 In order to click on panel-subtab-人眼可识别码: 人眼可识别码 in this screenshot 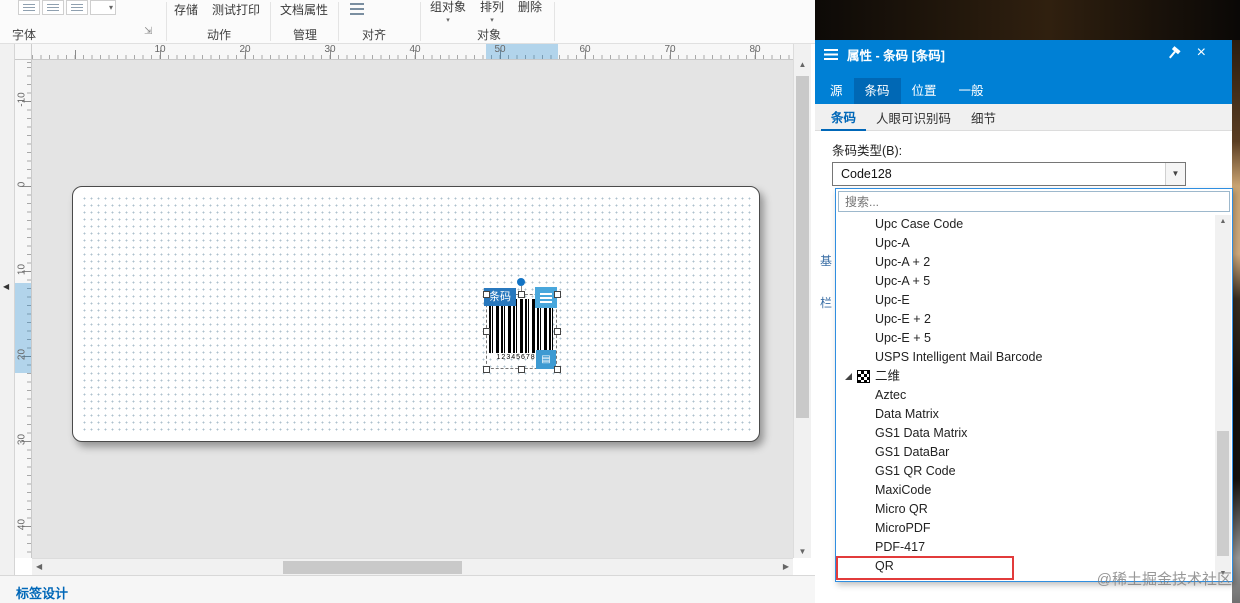, I will do `click(913, 117)`.